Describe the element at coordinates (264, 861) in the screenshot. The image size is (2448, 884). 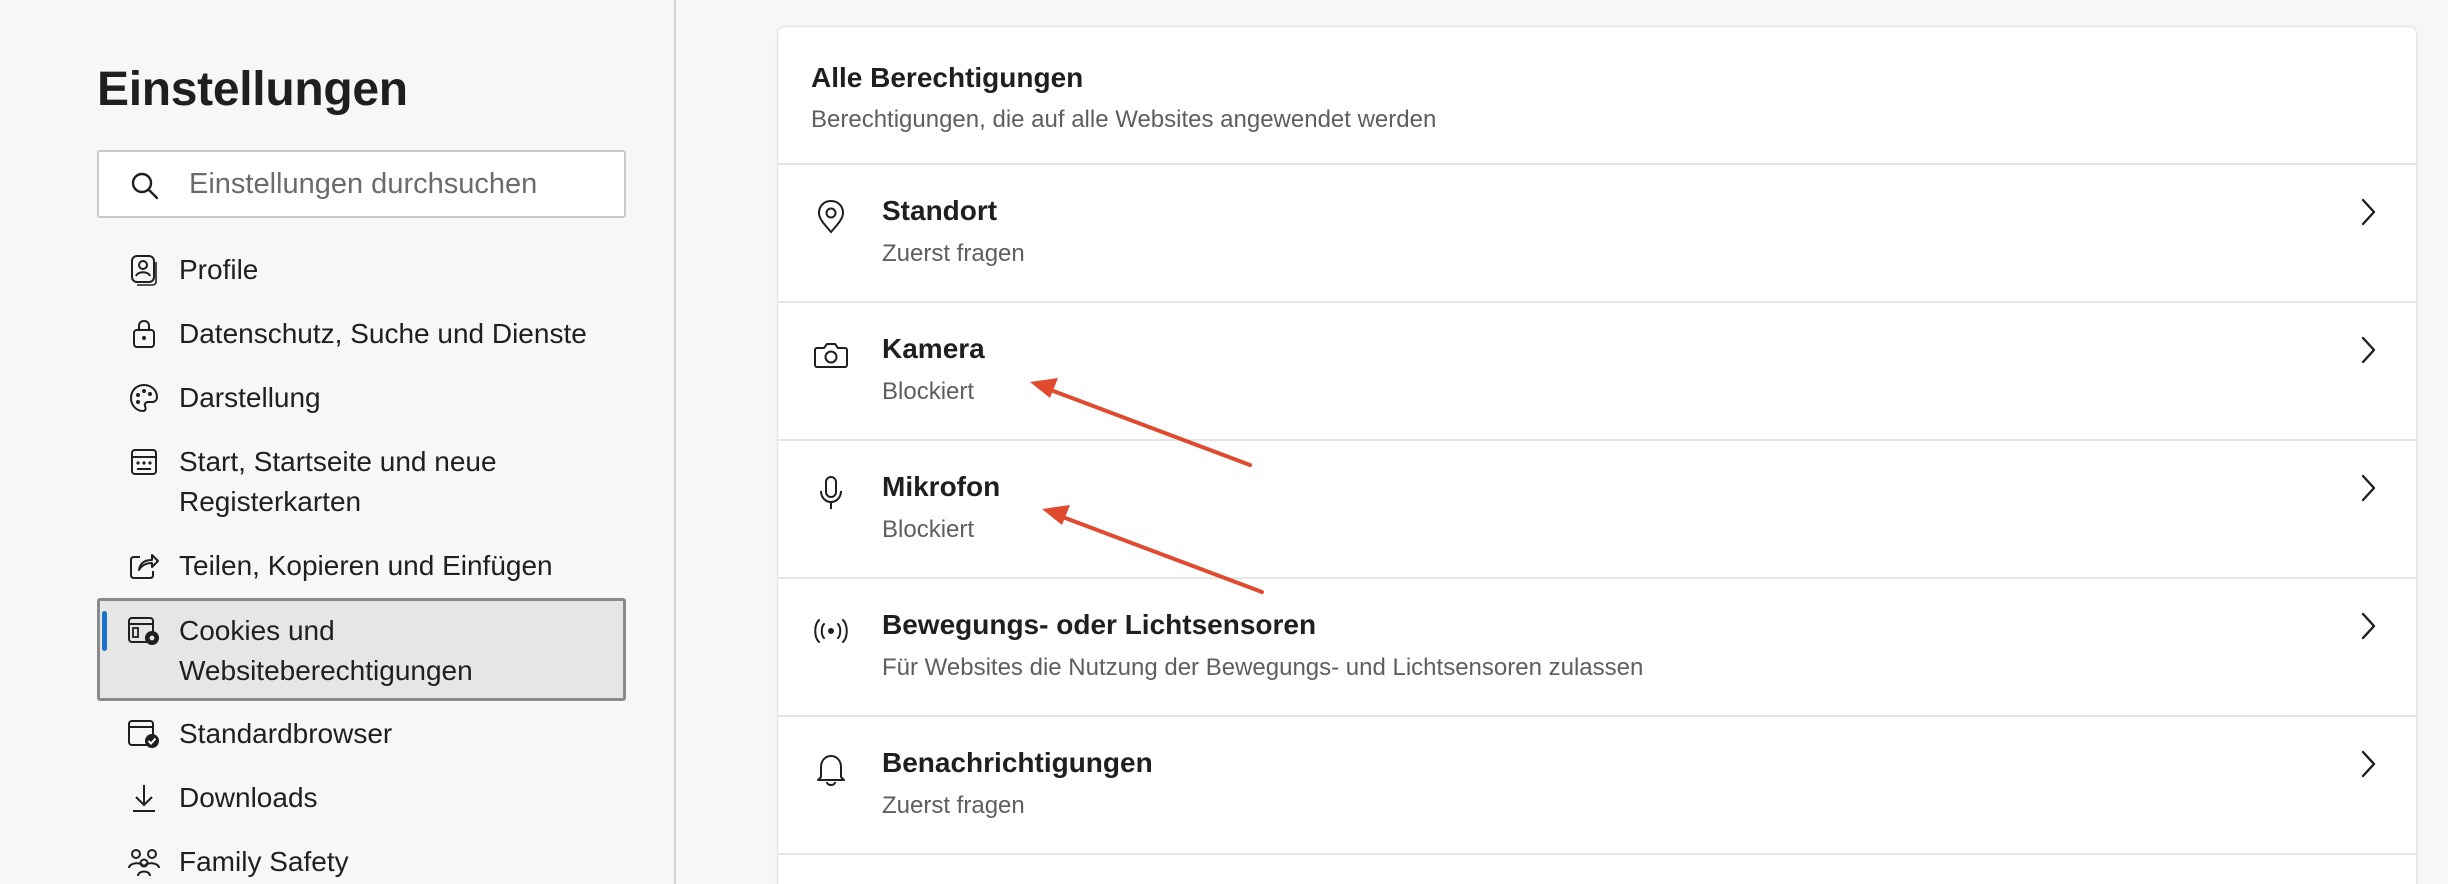
I see `sidebar-item-label: Family Safety` at that location.